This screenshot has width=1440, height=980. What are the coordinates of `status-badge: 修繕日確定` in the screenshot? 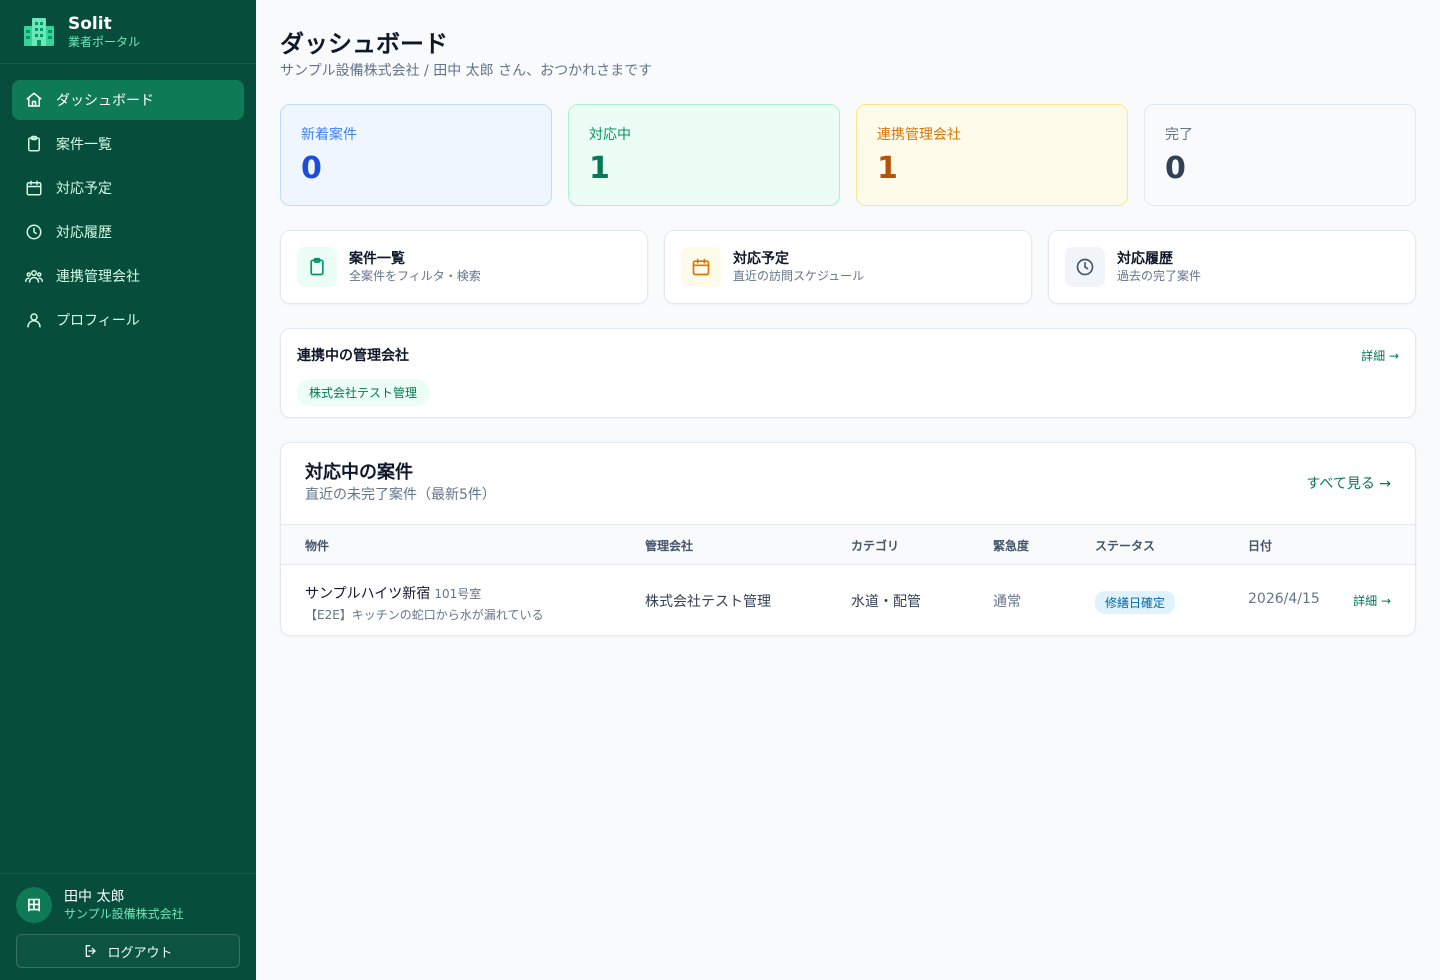 It's located at (1135, 602).